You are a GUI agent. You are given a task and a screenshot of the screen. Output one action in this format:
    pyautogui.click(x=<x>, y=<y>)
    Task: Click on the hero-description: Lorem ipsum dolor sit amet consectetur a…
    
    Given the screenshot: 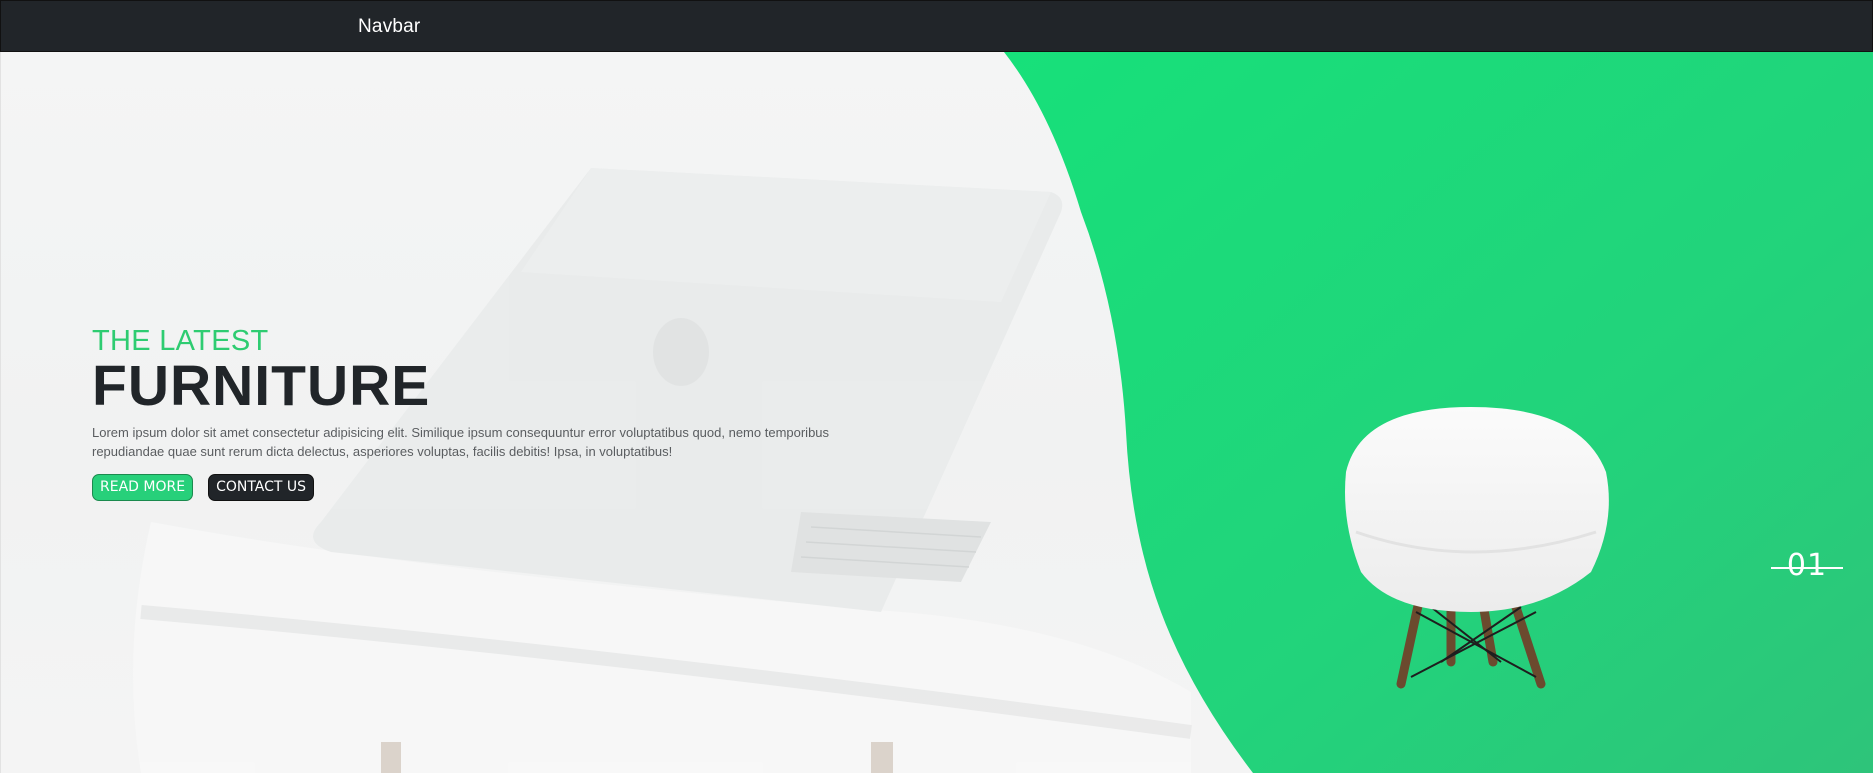 What is the action you would take?
    pyautogui.click(x=461, y=442)
    